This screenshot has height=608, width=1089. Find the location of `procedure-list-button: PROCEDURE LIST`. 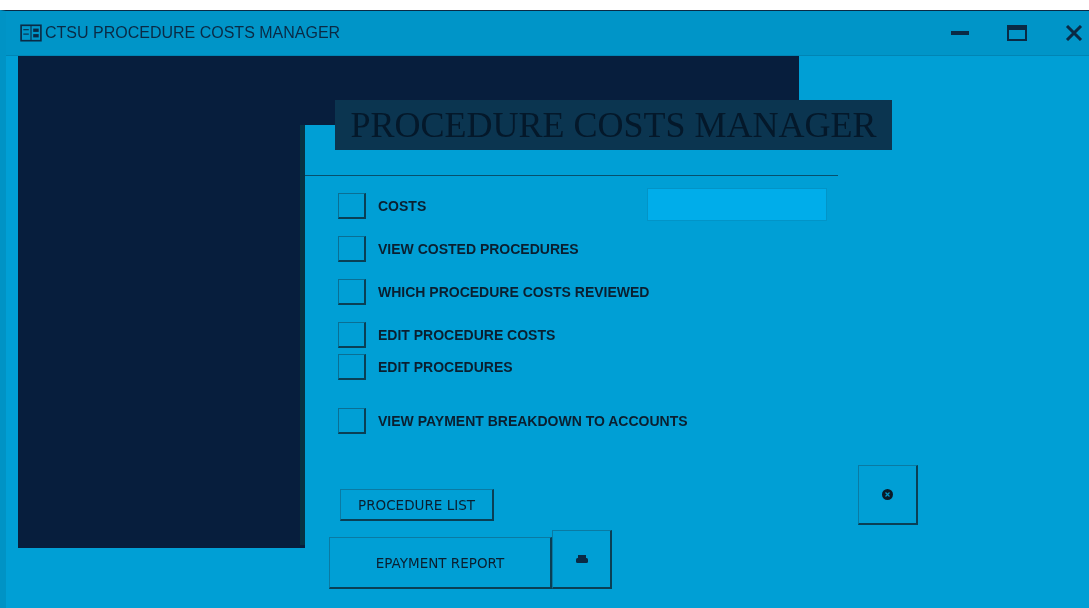

procedure-list-button: PROCEDURE LIST is located at coordinates (417, 505).